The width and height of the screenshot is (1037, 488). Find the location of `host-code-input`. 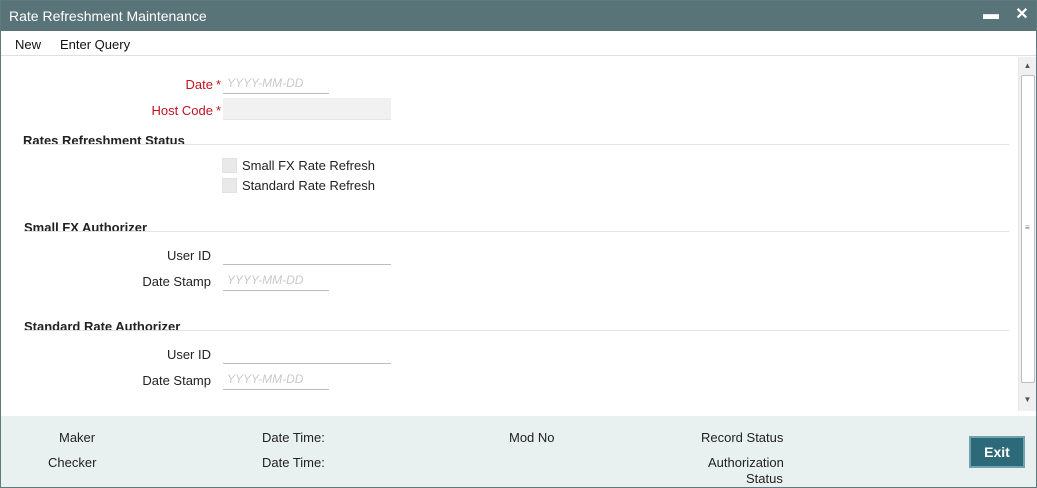

host-code-input is located at coordinates (307, 109).